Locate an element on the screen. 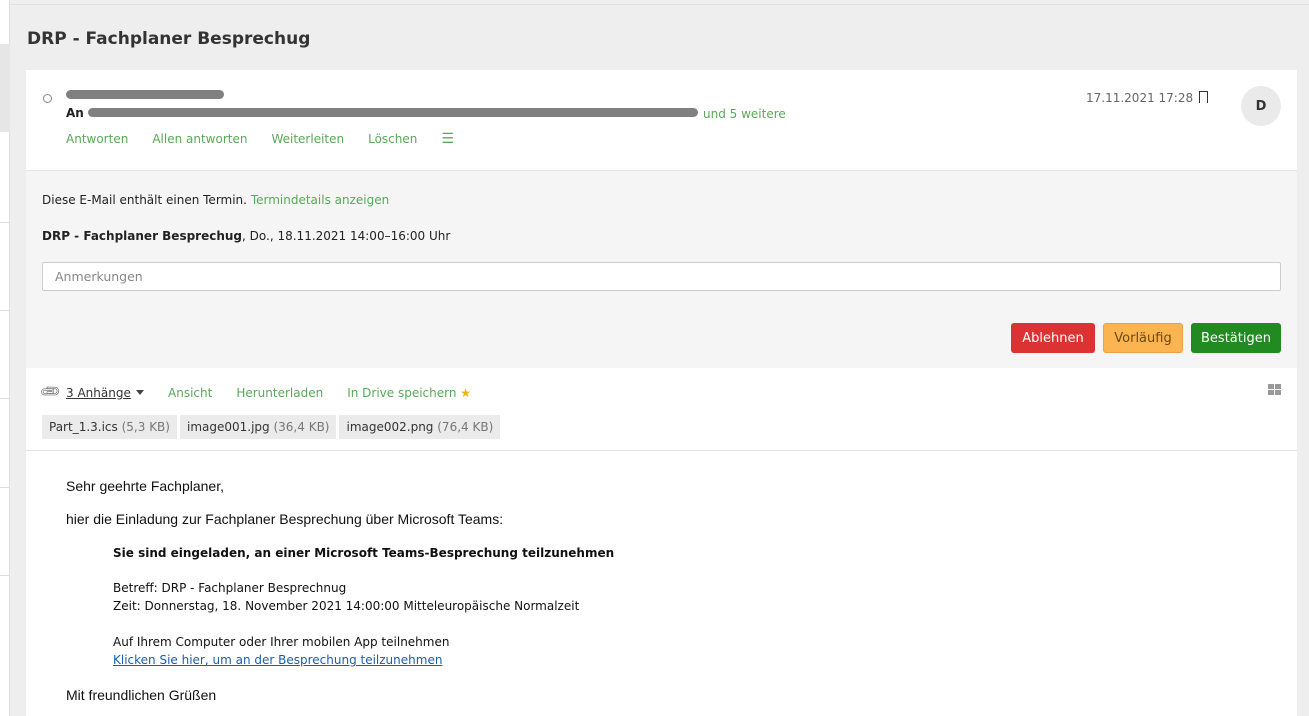 The height and width of the screenshot is (716, 1309). greeting: Sehr geehrte Fachplaner, is located at coordinates (145, 486).